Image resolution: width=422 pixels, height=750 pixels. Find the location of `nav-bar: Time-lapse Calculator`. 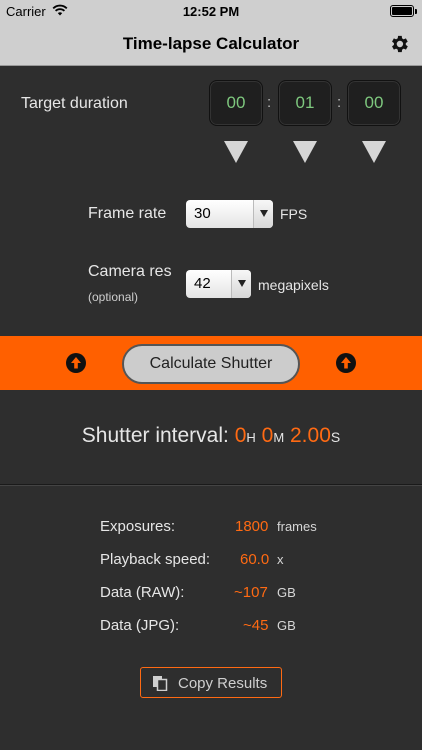

nav-bar: Time-lapse Calculator is located at coordinates (211, 44).